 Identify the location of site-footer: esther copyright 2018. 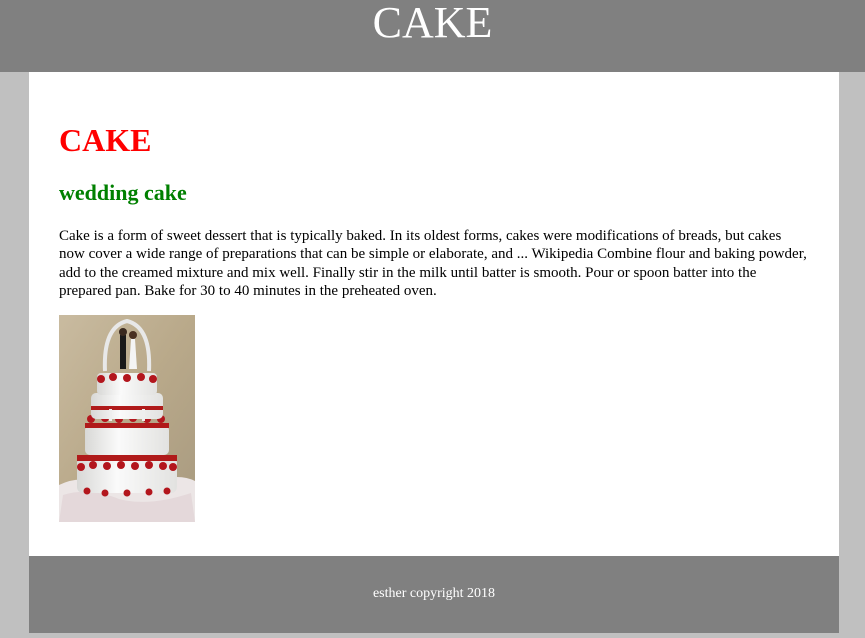
(434, 594).